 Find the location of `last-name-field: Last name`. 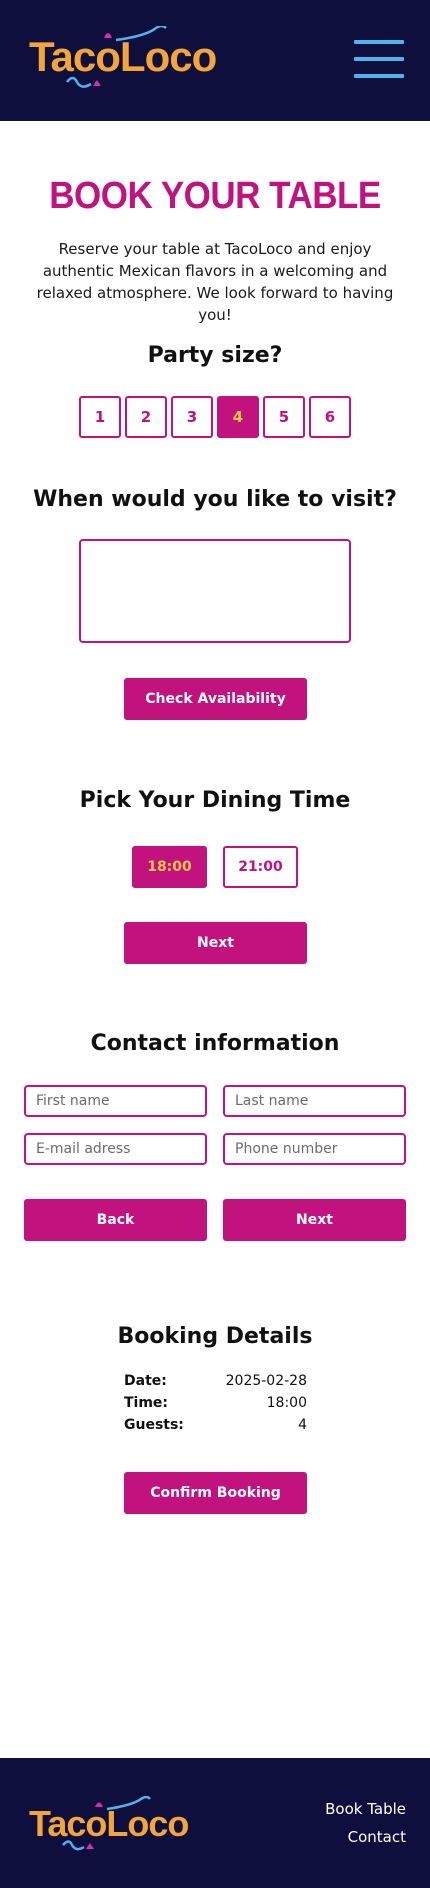

last-name-field: Last name is located at coordinates (314, 1101).